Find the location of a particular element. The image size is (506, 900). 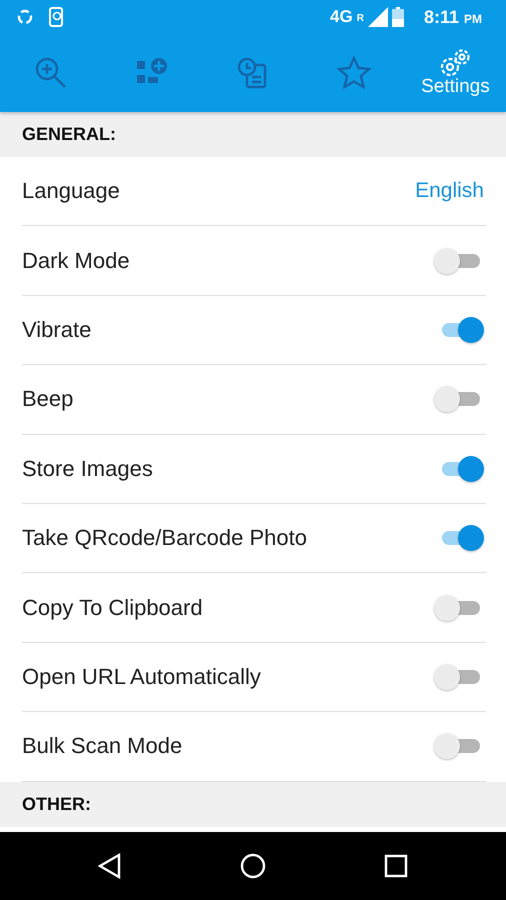

setting-label: Bulk Scan Mode is located at coordinates (102, 746).